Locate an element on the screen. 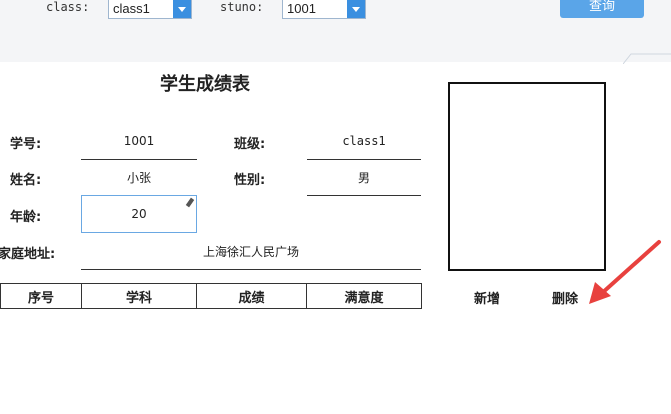 This screenshot has width=671, height=414. page-title: 学生成绩表 is located at coordinates (205, 84).